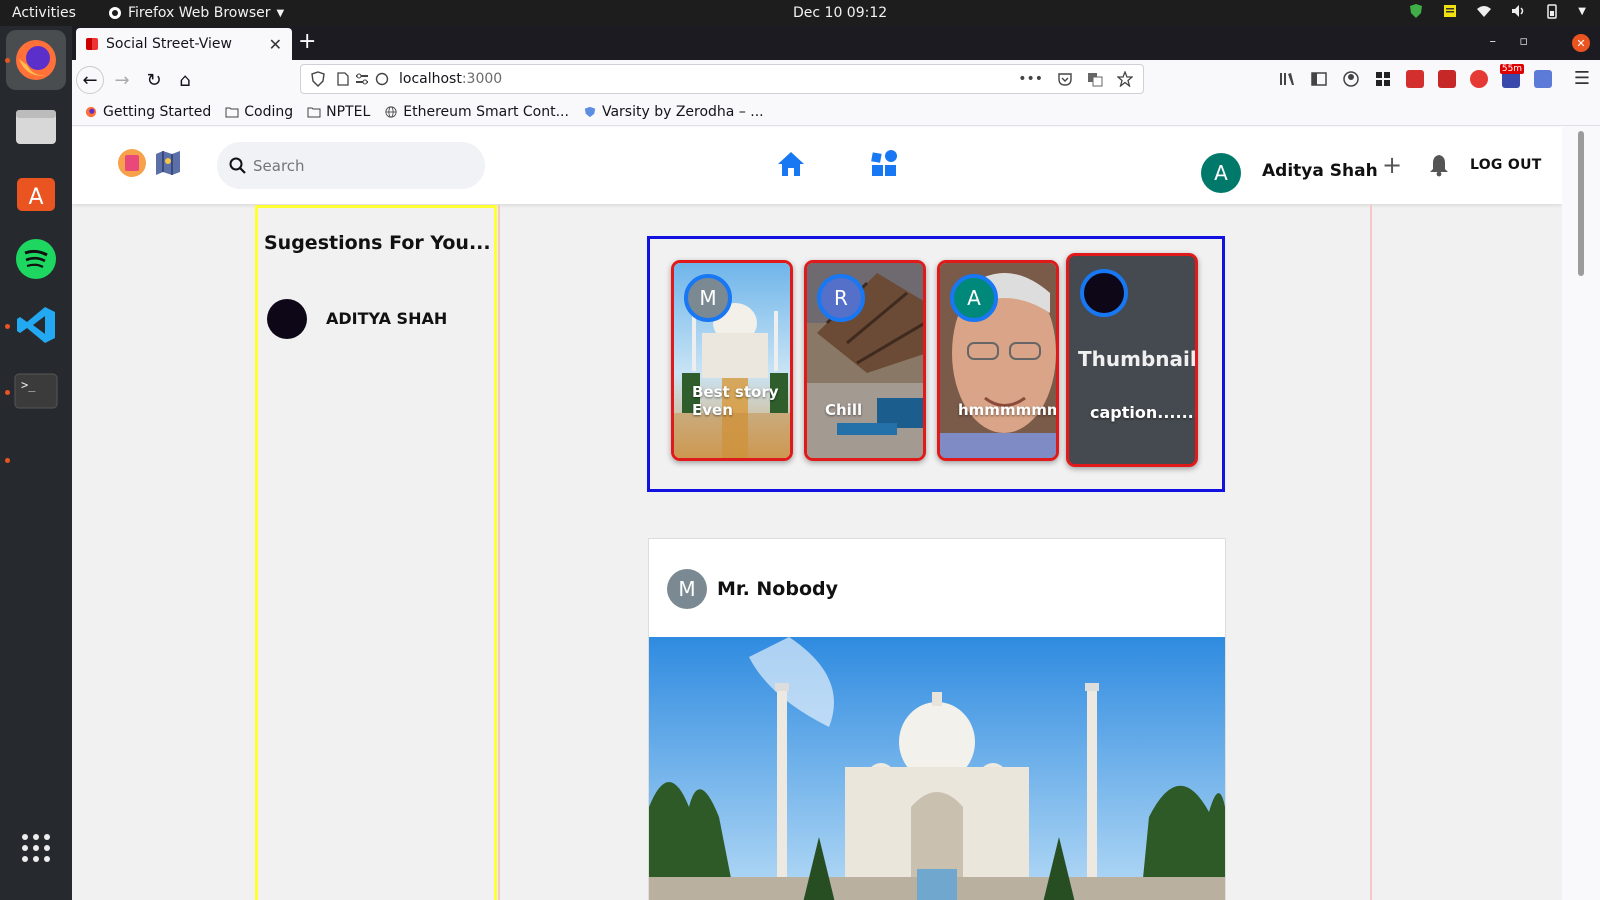  What do you see at coordinates (998, 360) in the screenshot?
I see `story-card: A hmmmmmm` at bounding box center [998, 360].